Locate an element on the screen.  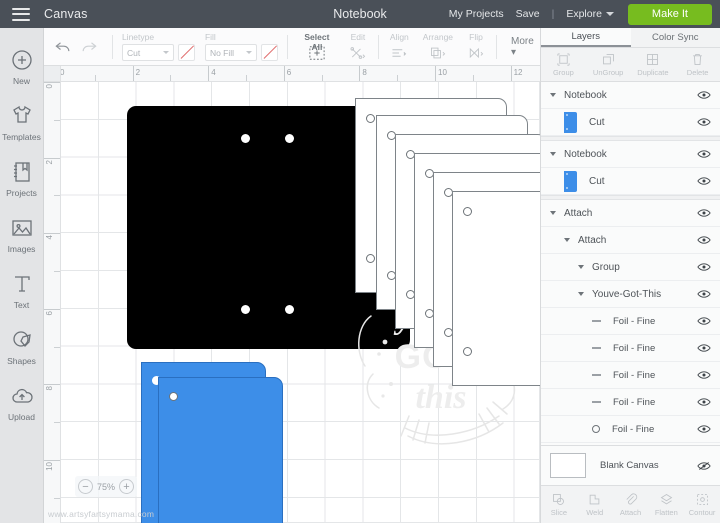
fill-color-swatch is located at coordinates (269, 52).